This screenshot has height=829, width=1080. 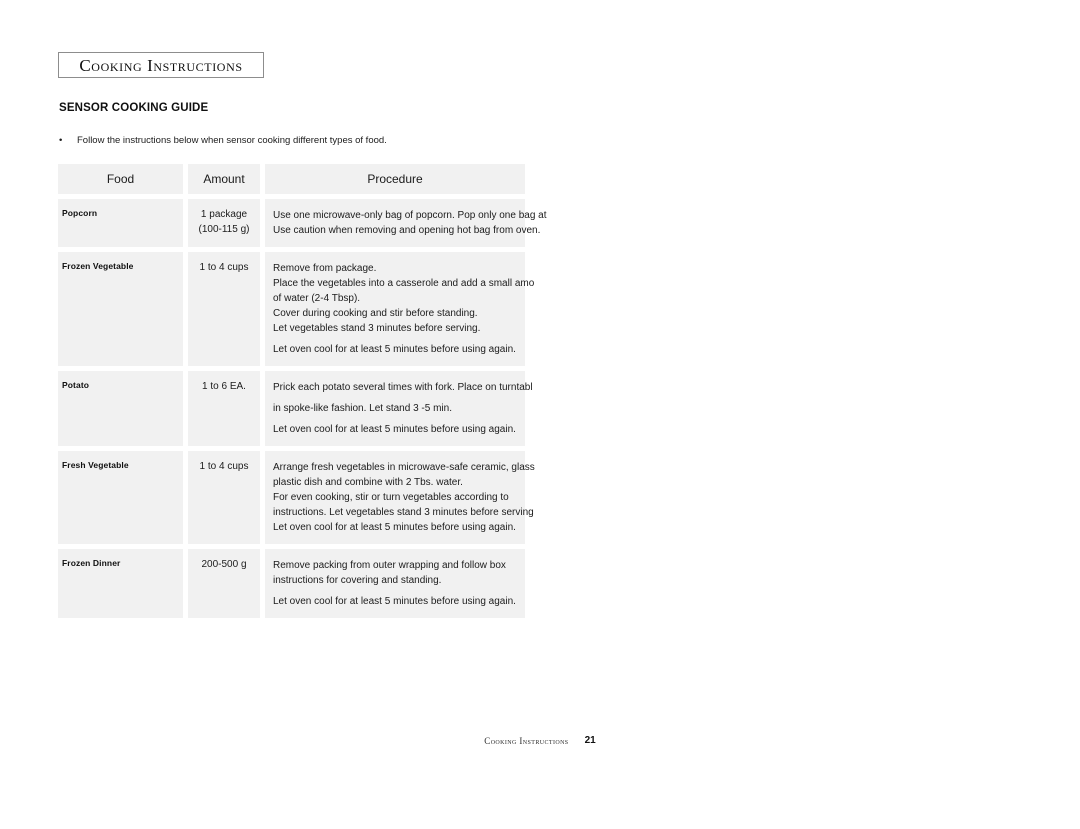 I want to click on column-header-food: Food, so click(x=120, y=179).